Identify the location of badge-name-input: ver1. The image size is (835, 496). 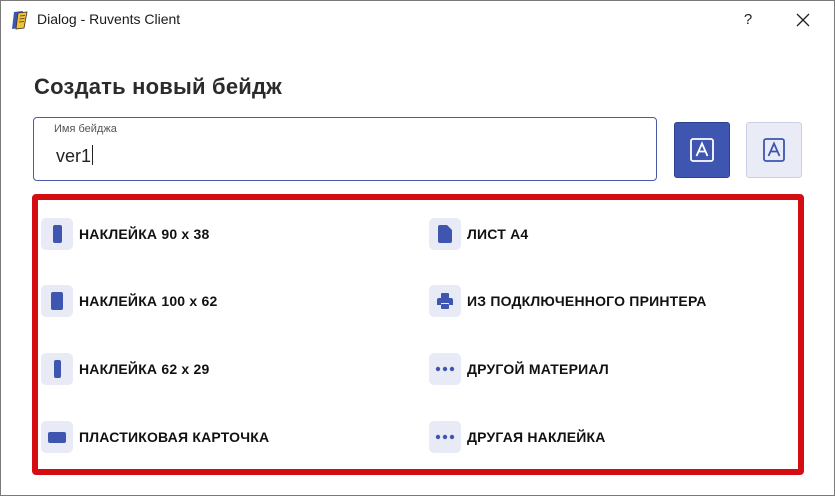
(75, 156).